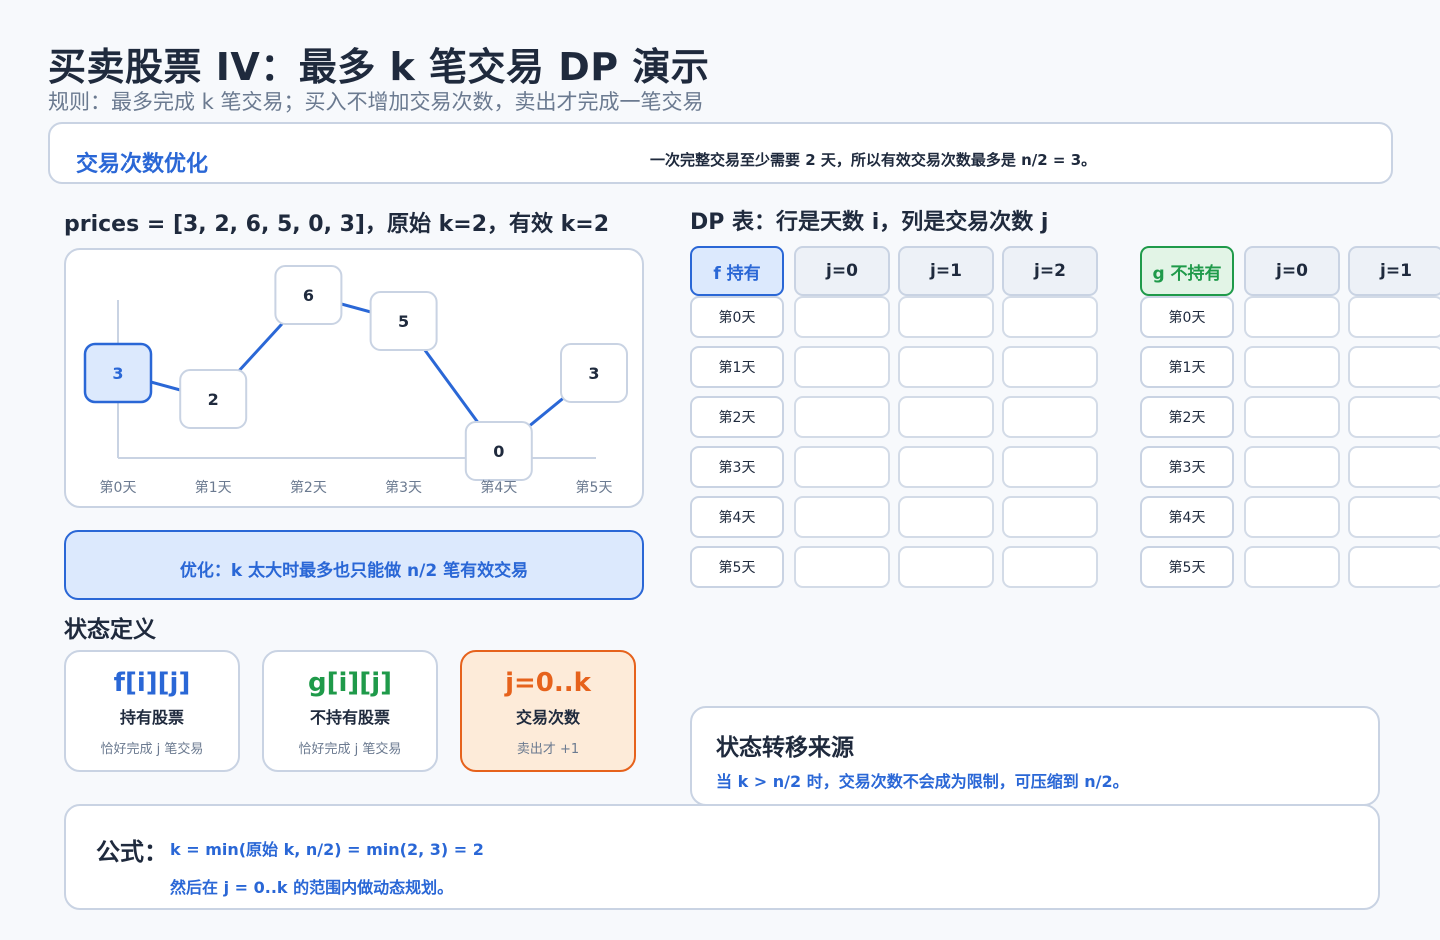 Image resolution: width=1440 pixels, height=940 pixels. What do you see at coordinates (110, 630) in the screenshot?
I see `state-definition-label: 状态定义` at bounding box center [110, 630].